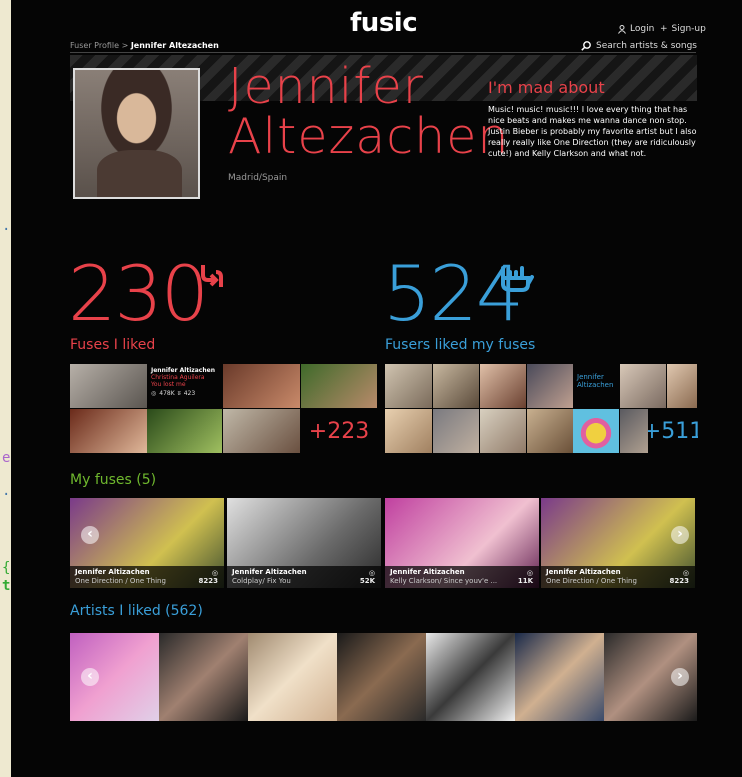 The image size is (742, 777). Describe the element at coordinates (6, 406) in the screenshot. I see `window-edge-strip: . e.{t` at that location.